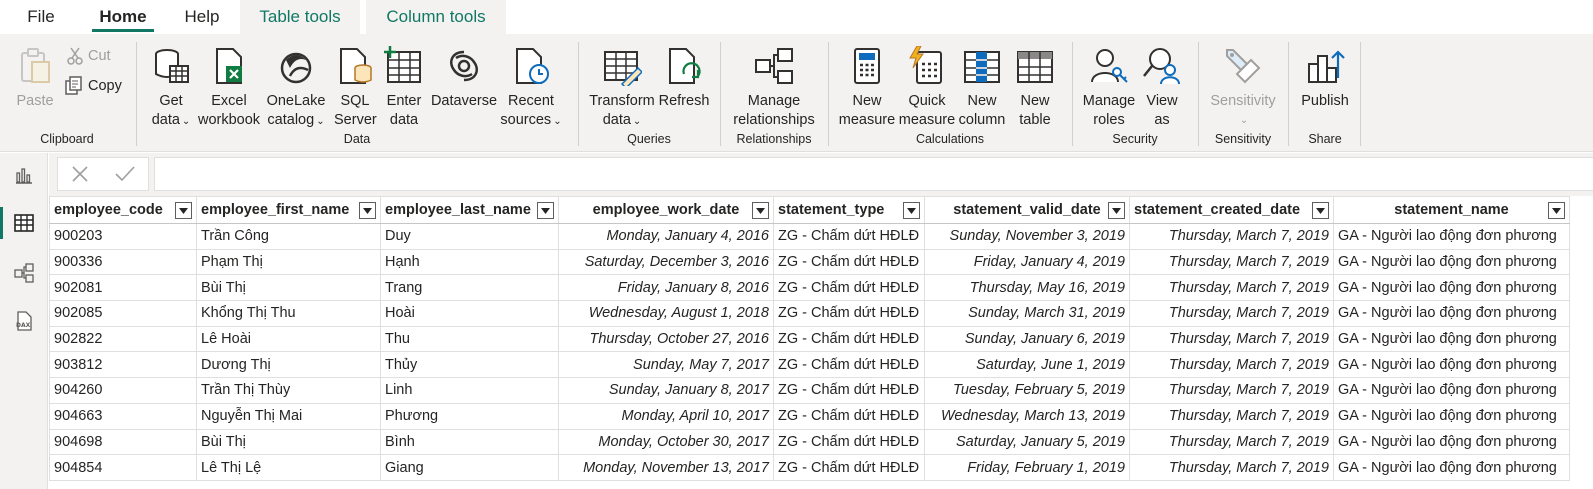 The image size is (1593, 489). Describe the element at coordinates (288, 442) in the screenshot. I see `table-cell: Bùi Thị` at that location.